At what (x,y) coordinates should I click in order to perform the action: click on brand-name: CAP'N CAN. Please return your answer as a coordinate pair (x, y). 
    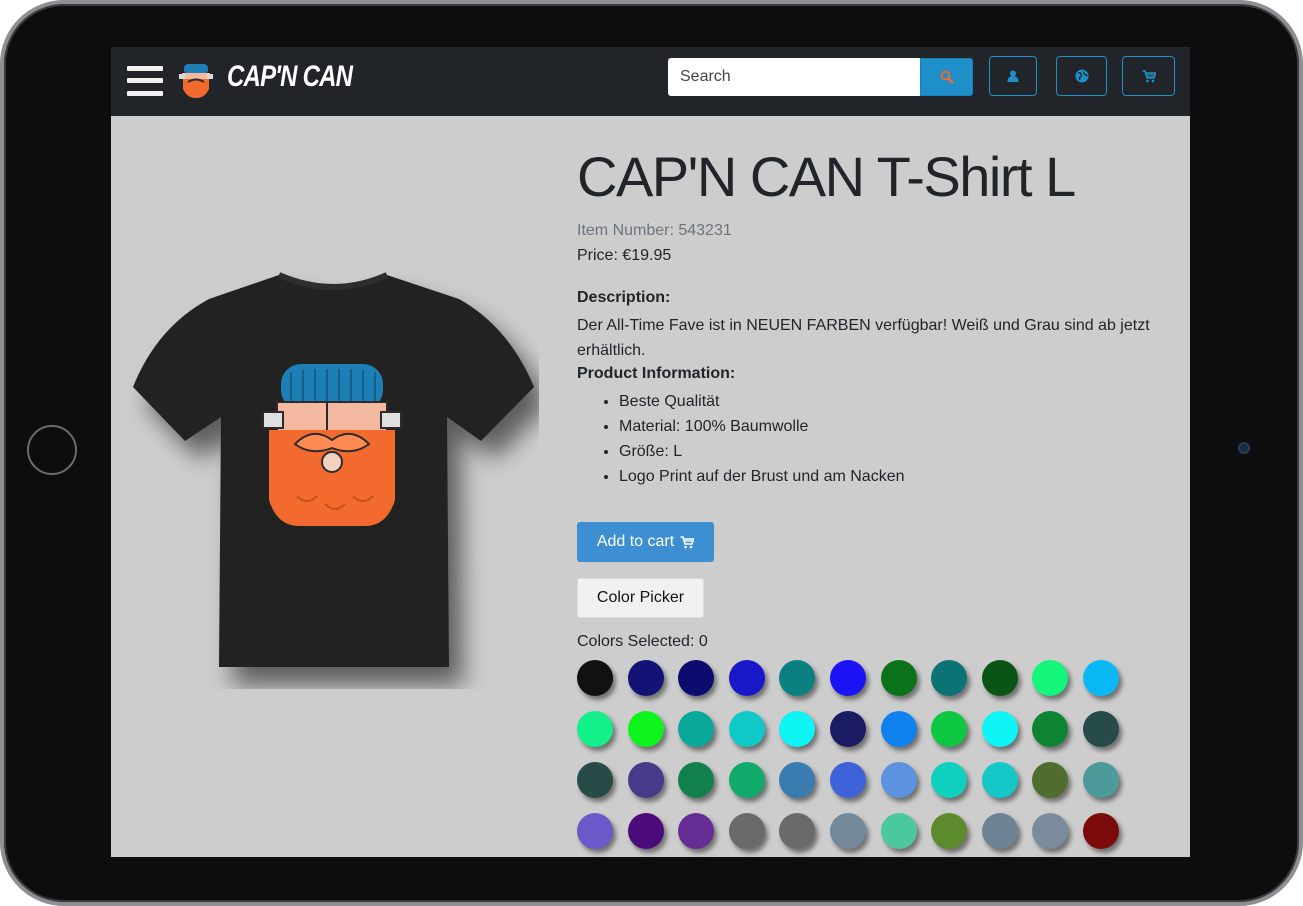
    Looking at the image, I should click on (290, 77).